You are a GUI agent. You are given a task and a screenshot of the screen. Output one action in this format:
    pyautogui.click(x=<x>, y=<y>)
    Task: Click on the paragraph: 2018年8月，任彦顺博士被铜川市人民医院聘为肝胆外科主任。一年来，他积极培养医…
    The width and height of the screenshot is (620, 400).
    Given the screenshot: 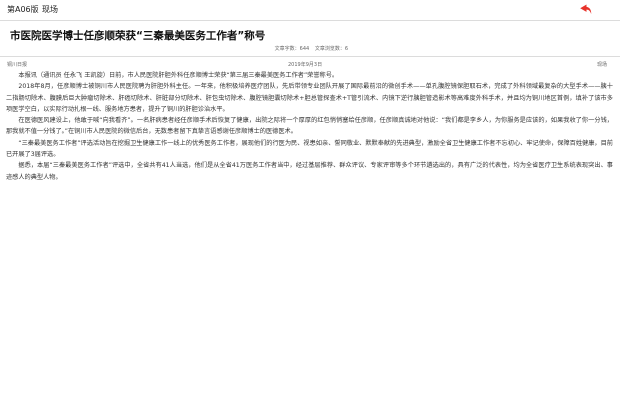 What is the action you would take?
    pyautogui.click(x=309, y=98)
    